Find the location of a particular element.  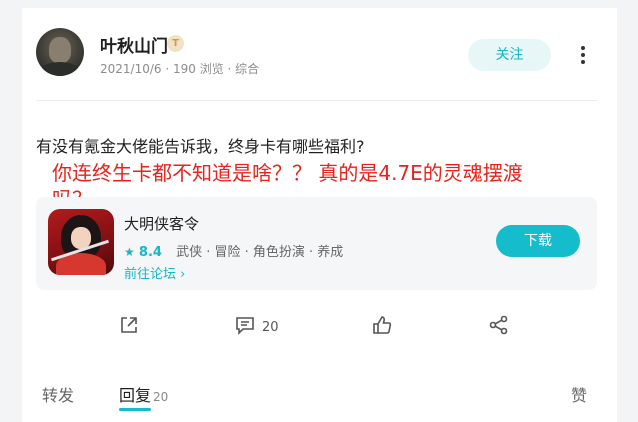

forum-link: 前往论坛 › is located at coordinates (154, 272).